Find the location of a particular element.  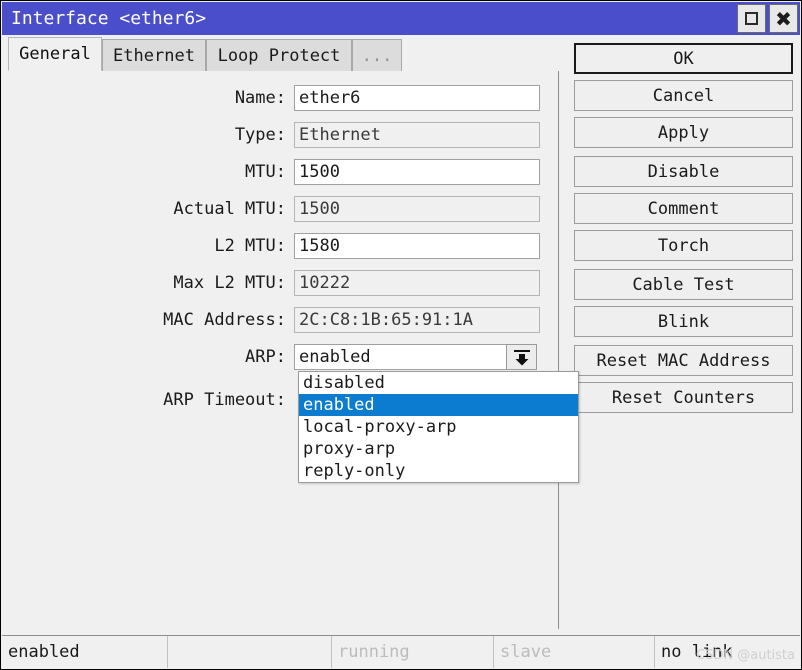

tab-loop-protect: Loop Protect is located at coordinates (279, 55).